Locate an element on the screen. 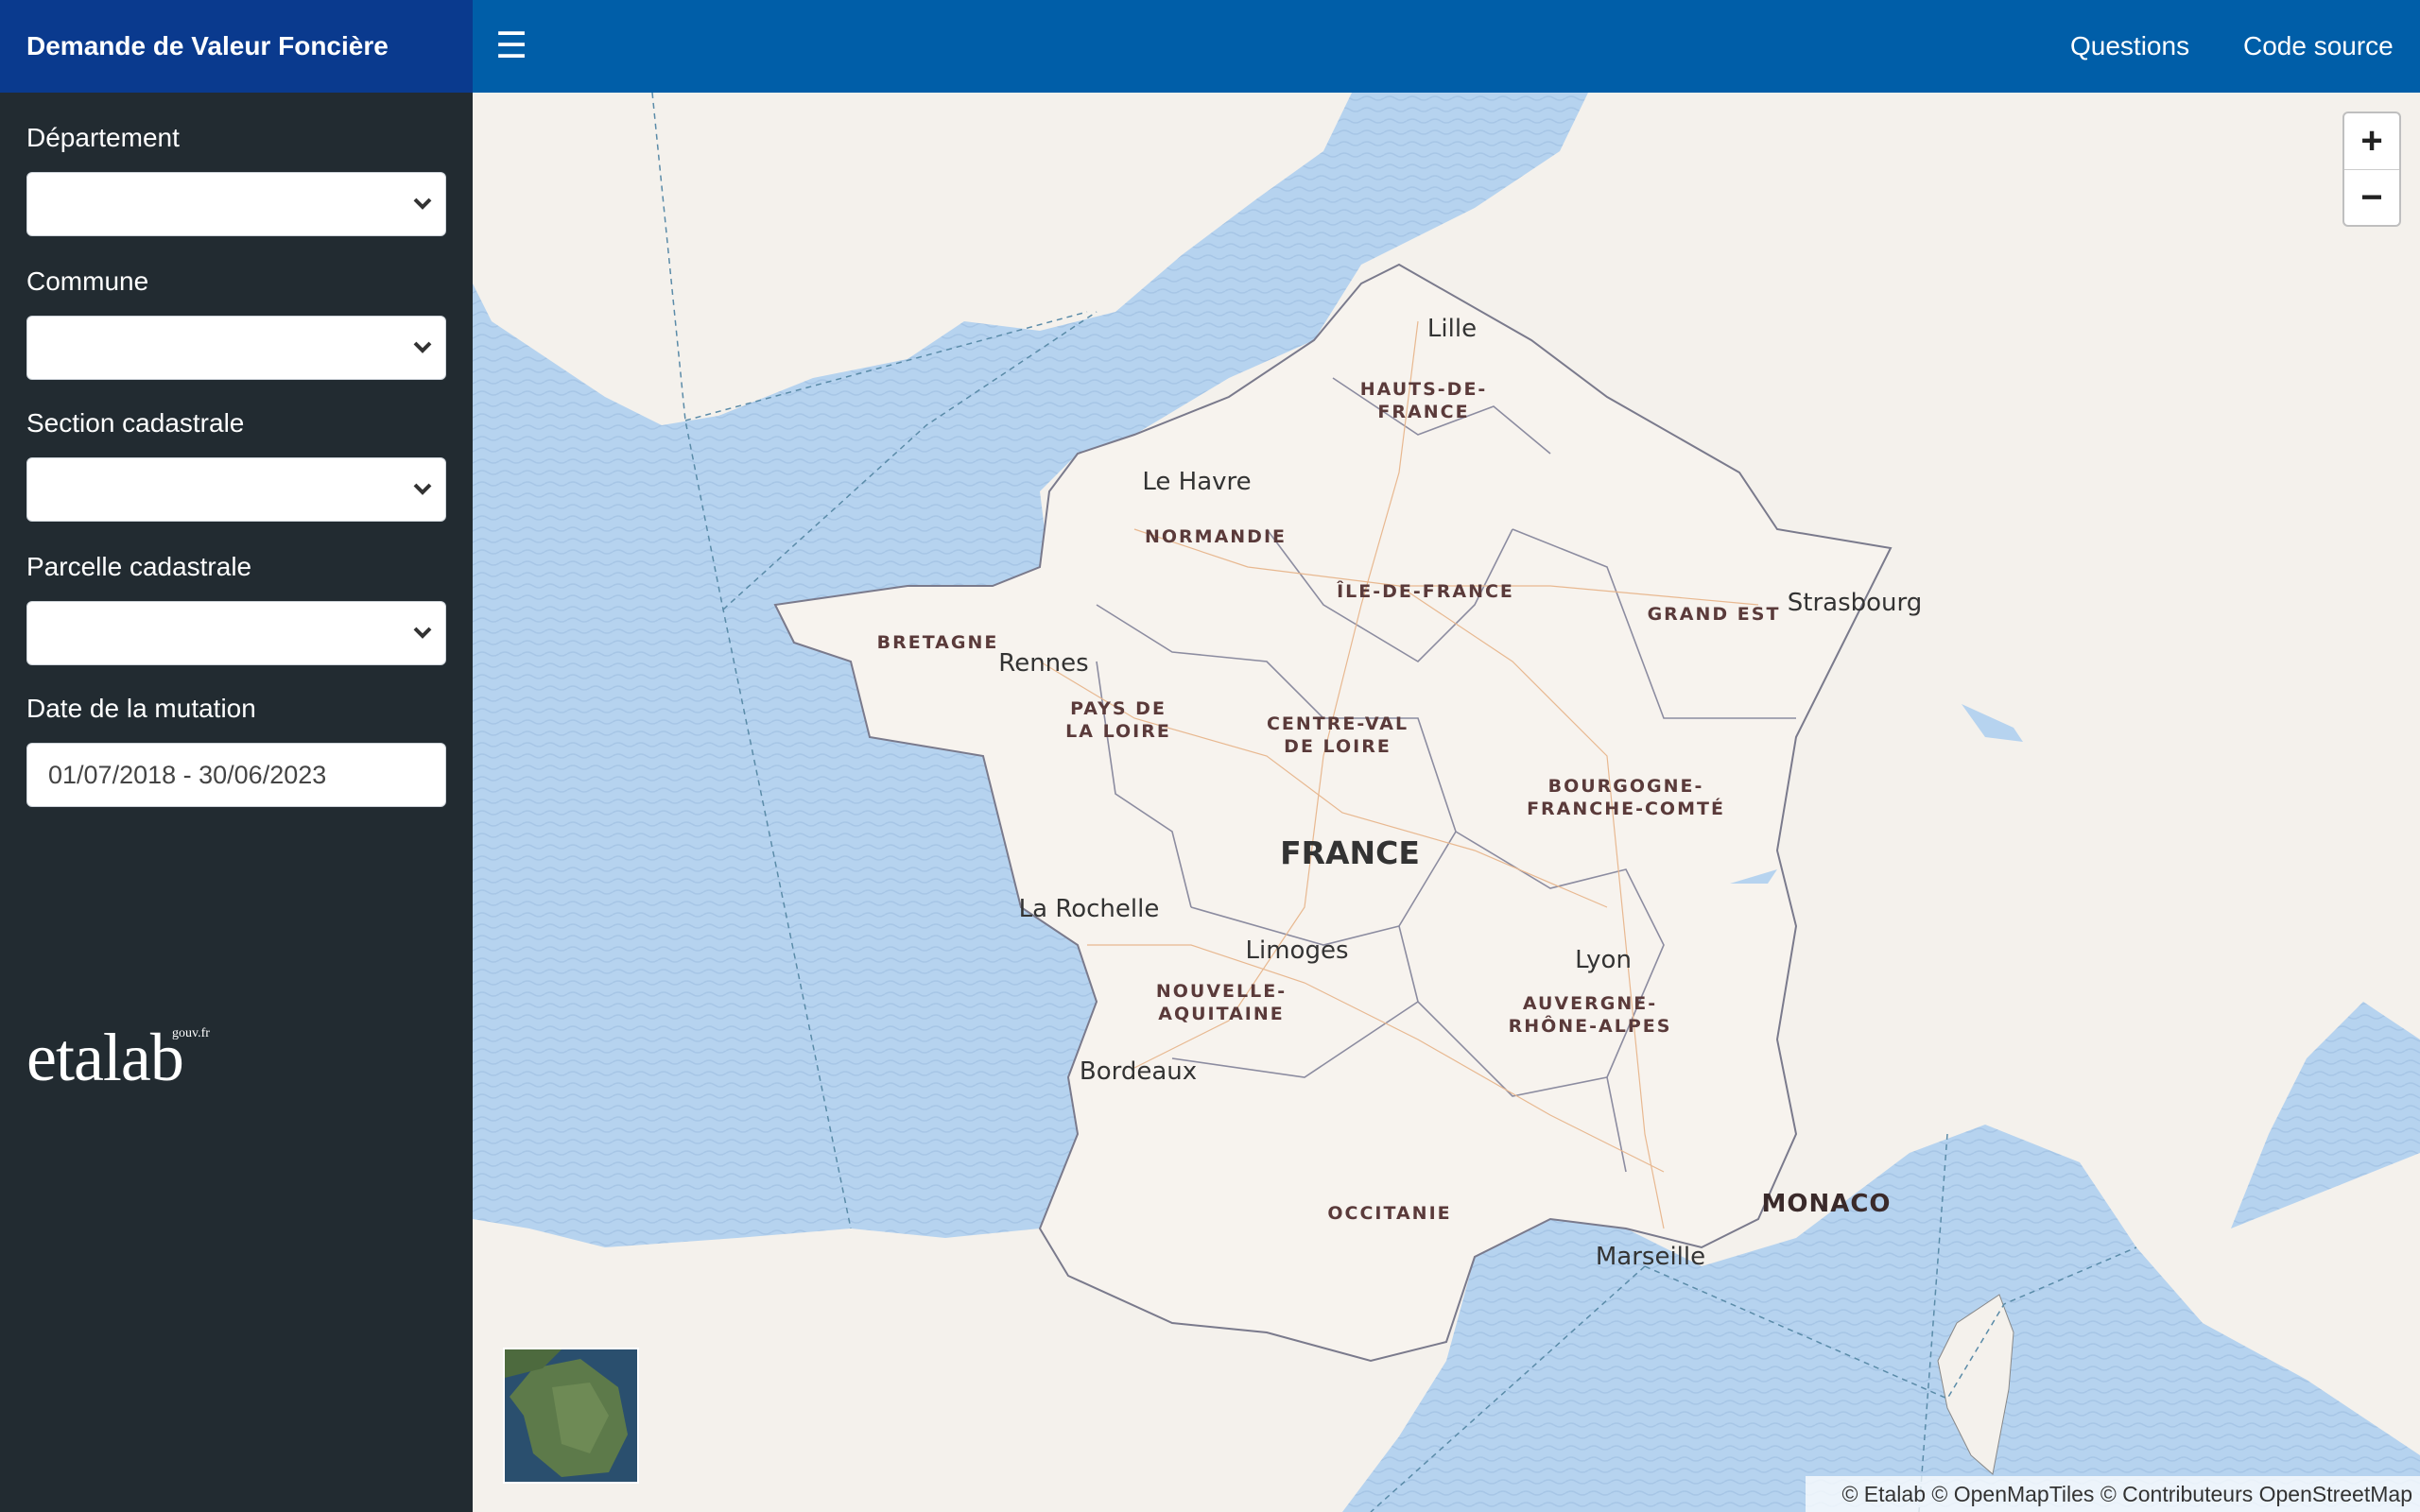  region-label: BOURGOGNE- is located at coordinates (1626, 786).